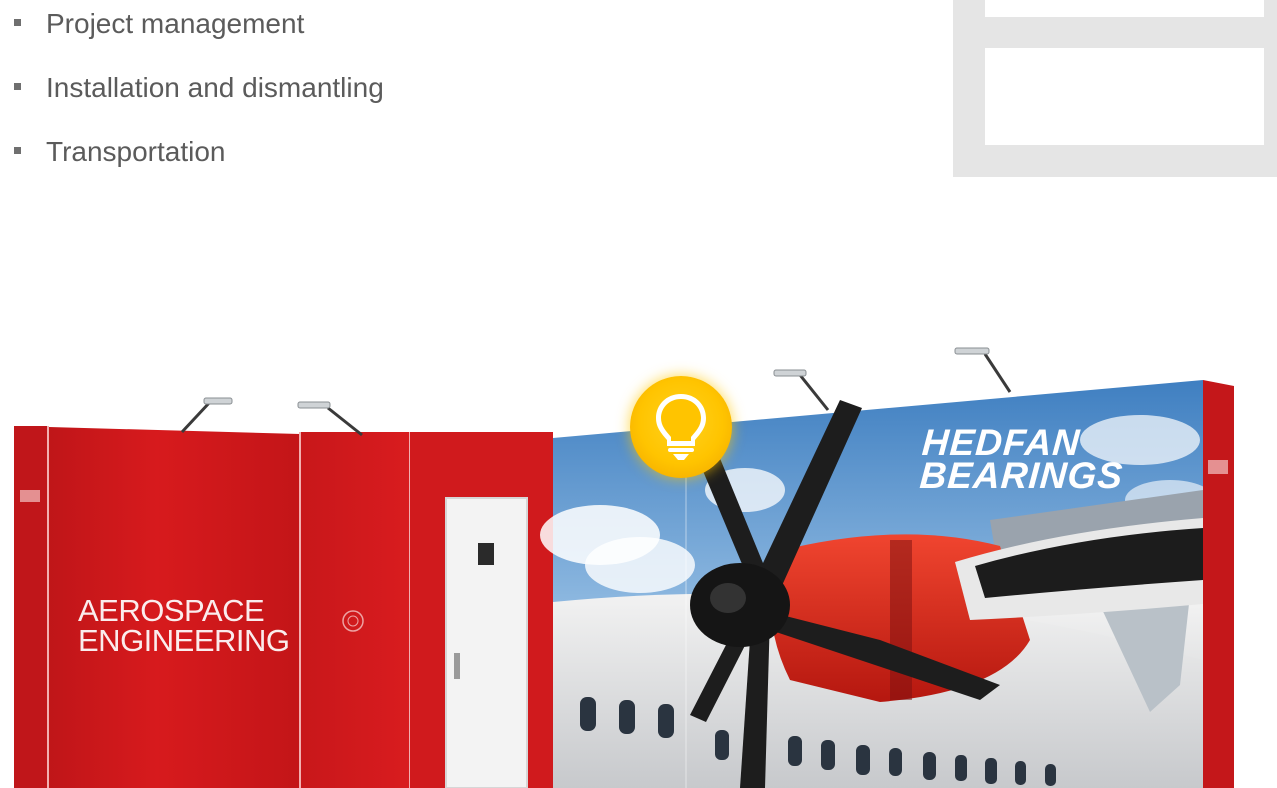 Image resolution: width=1277 pixels, height=788 pixels. I want to click on stand-brand-text-left: AEROSPACE ENGINEERING, so click(184, 625).